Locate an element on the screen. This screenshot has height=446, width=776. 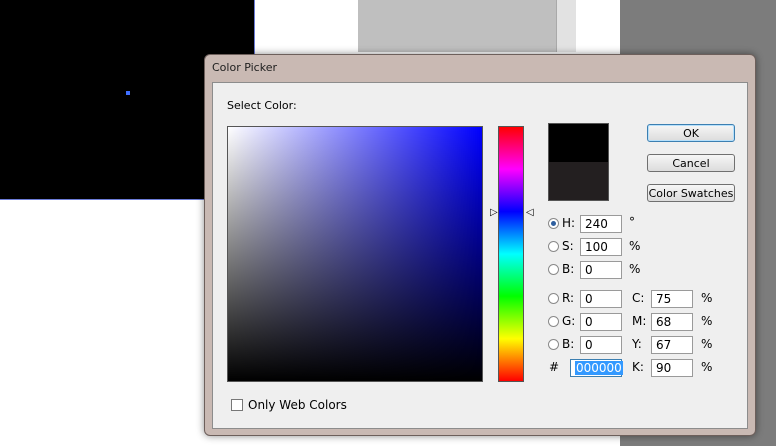
new-color-swatch is located at coordinates (578, 143).